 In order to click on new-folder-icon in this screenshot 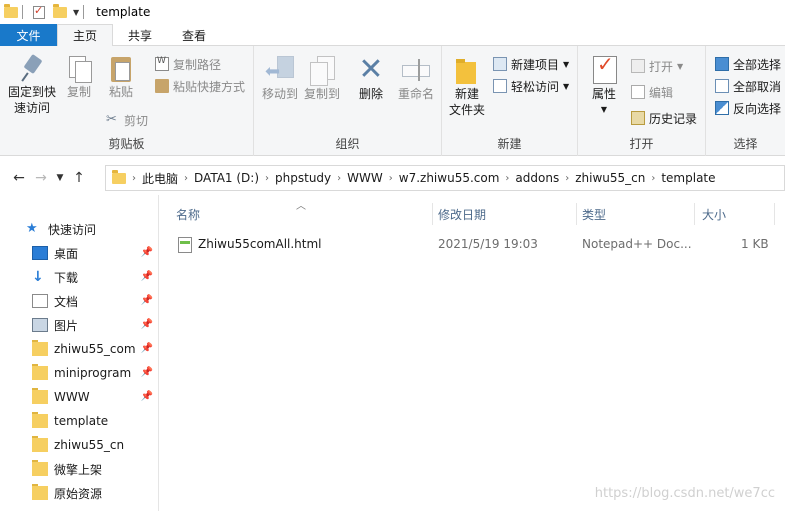, I will do `click(60, 10)`.